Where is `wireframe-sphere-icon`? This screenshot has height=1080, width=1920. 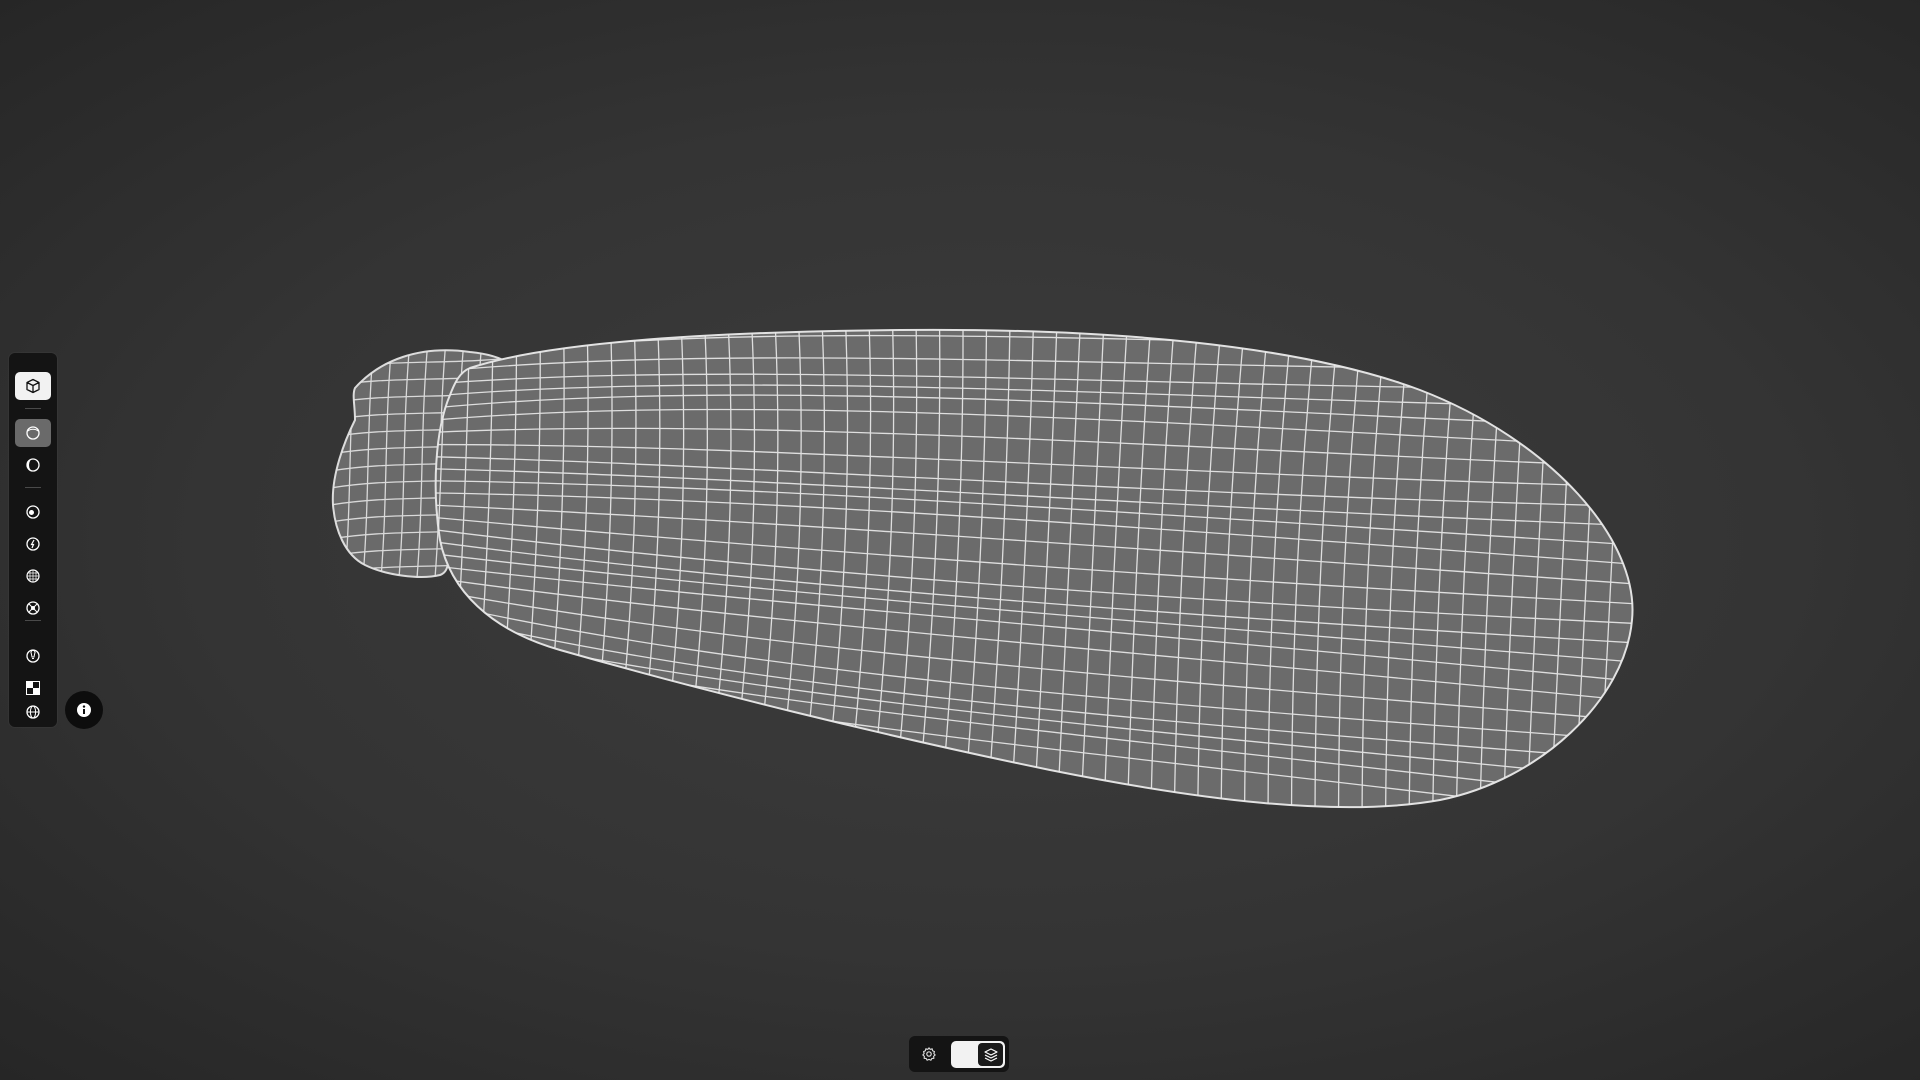 wireframe-sphere-icon is located at coordinates (33, 576).